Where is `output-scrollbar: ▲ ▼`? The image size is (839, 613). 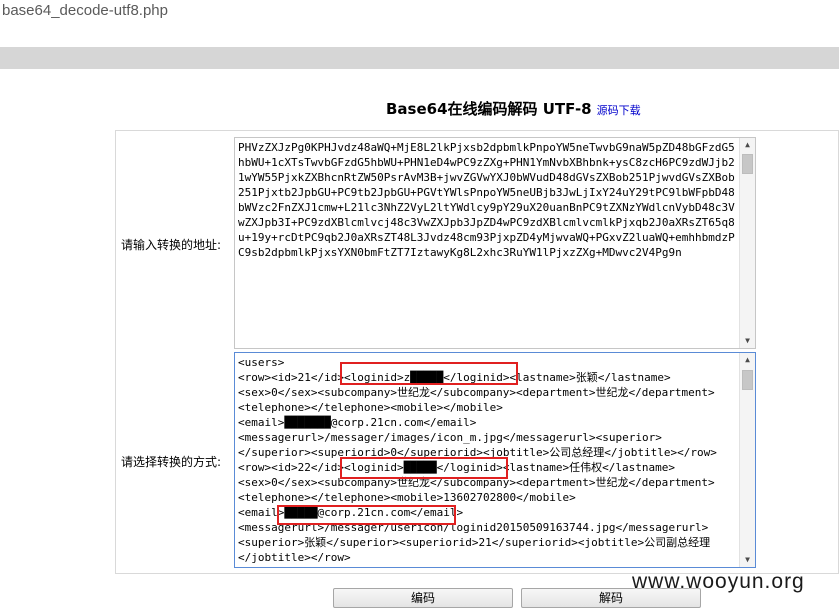
output-scrollbar: ▲ ▼ is located at coordinates (747, 460).